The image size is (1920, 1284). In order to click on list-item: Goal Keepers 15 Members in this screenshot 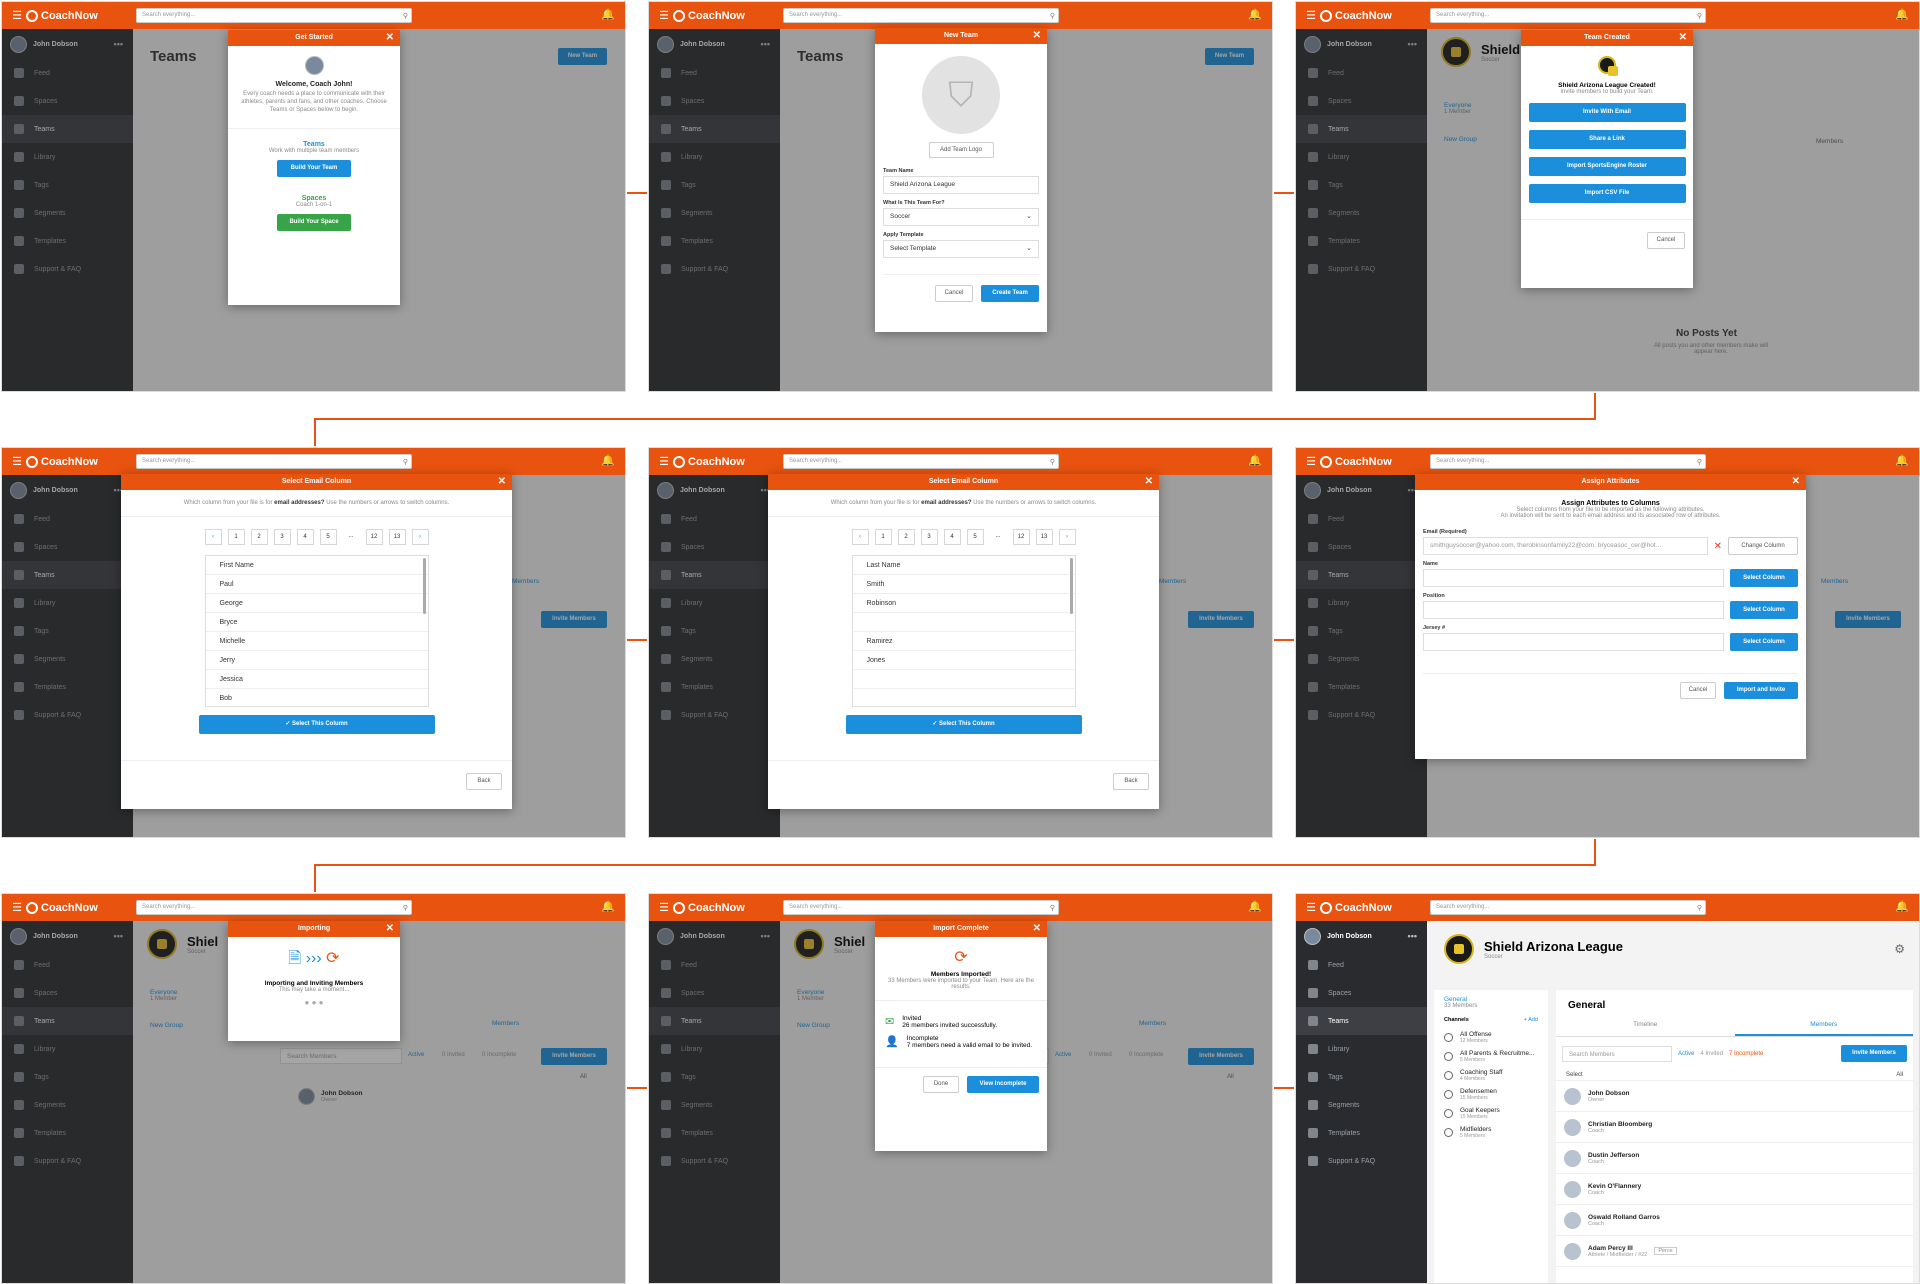, I will do `click(1491, 1110)`.